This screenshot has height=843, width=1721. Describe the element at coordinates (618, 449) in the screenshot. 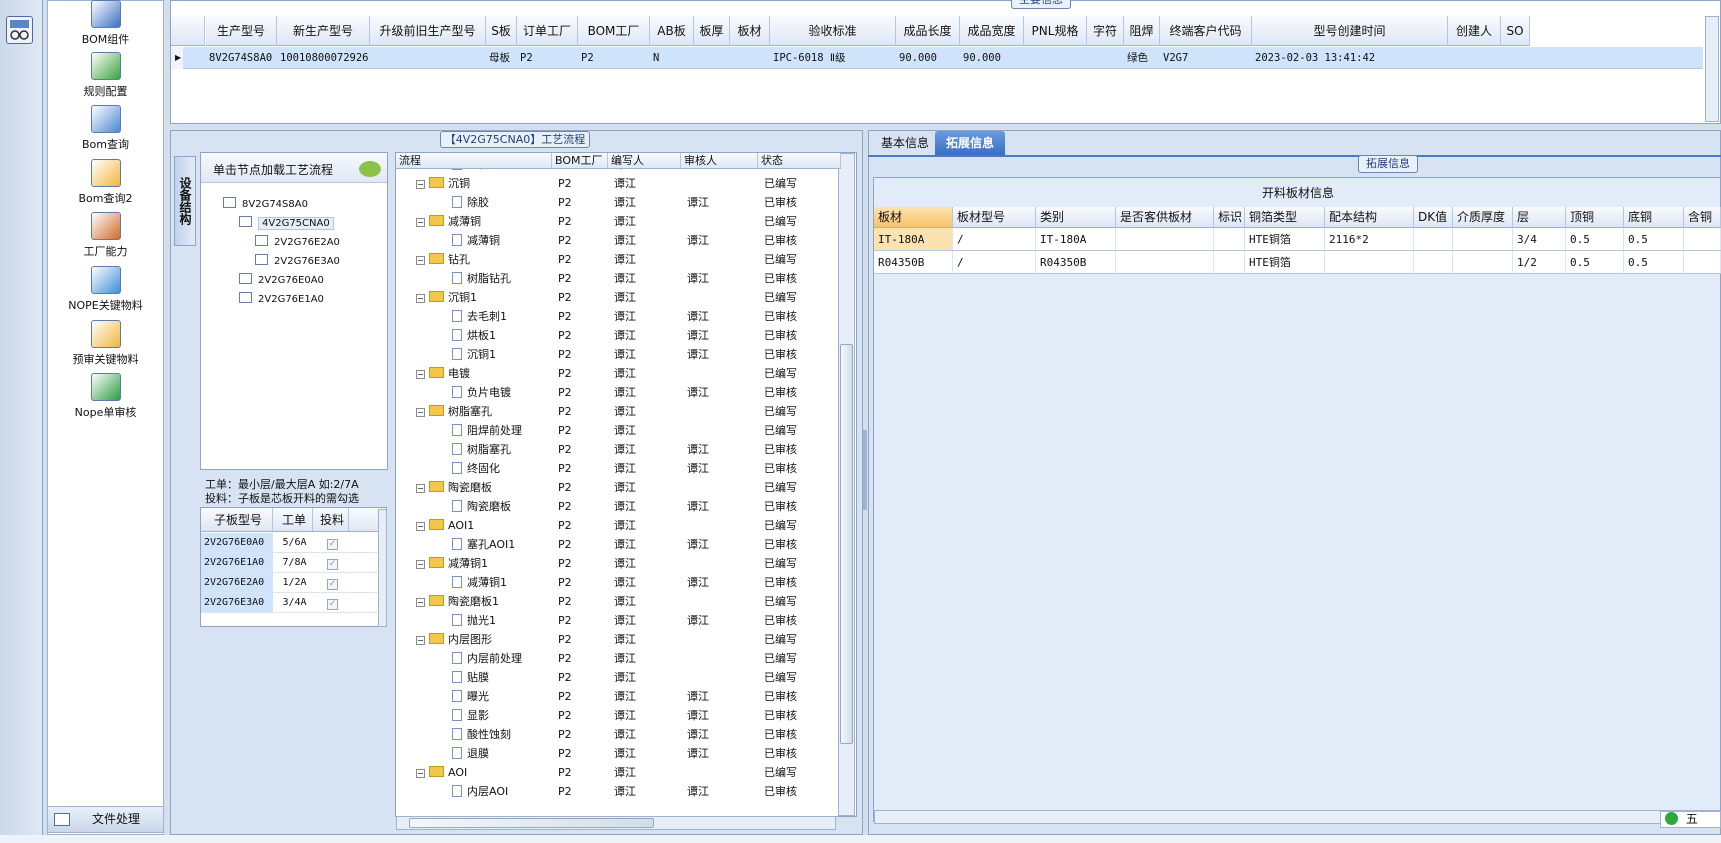

I see `list-item: 树脂塞孔 P2 谭江 谭江 已审核` at that location.